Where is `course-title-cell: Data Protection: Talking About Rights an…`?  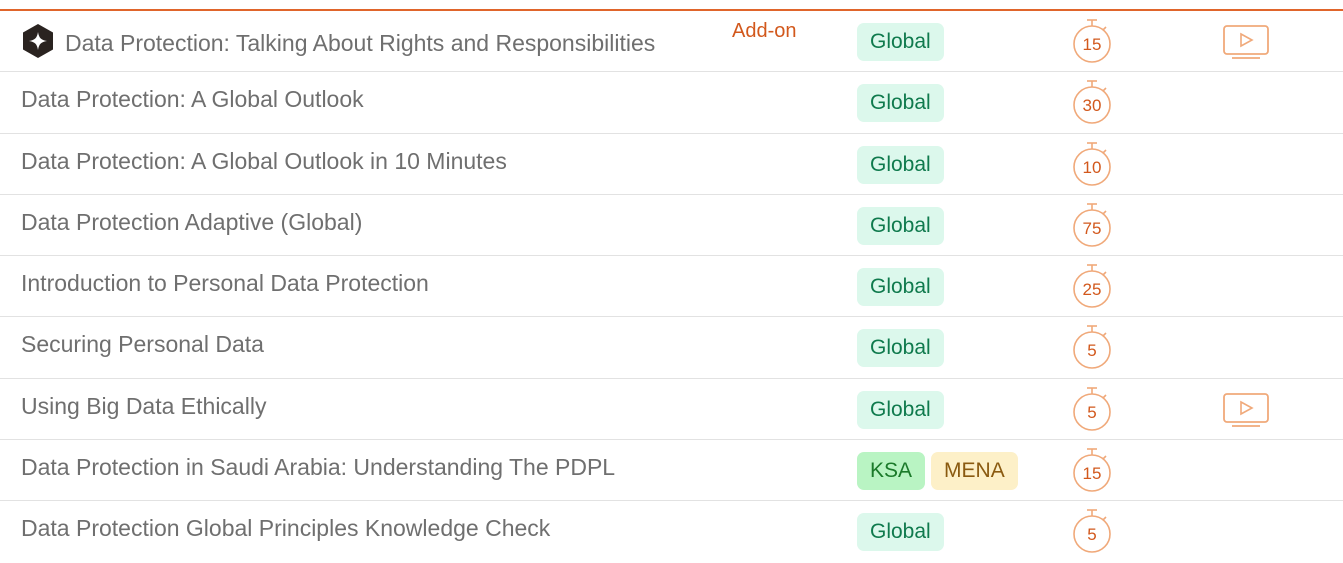 course-title-cell: Data Protection: Talking About Rights an… is located at coordinates (338, 42).